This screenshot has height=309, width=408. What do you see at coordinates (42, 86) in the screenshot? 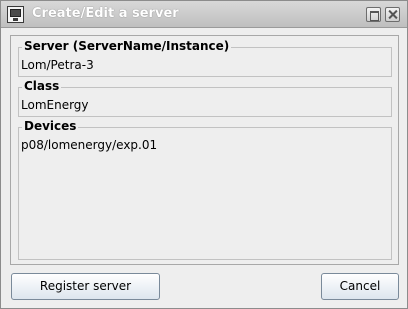
I see `class-label: Class` at bounding box center [42, 86].